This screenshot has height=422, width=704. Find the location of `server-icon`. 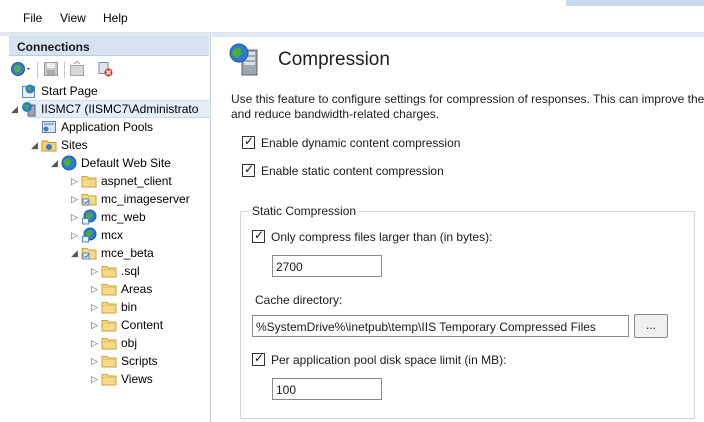

server-icon is located at coordinates (29, 109).